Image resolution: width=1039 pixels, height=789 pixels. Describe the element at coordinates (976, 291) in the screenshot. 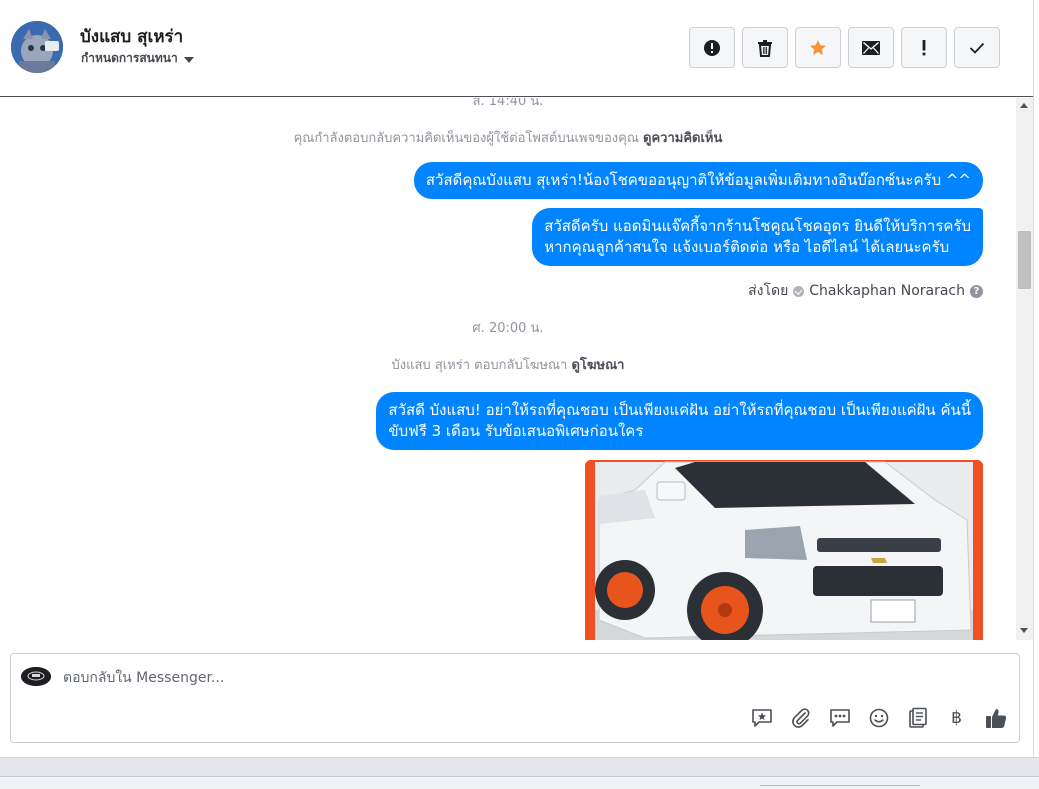

I see `help-icon: ?` at that location.